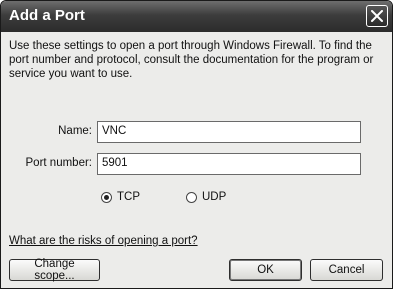  What do you see at coordinates (103, 241) in the screenshot?
I see `risks-link: What are the risks of opening a port?` at bounding box center [103, 241].